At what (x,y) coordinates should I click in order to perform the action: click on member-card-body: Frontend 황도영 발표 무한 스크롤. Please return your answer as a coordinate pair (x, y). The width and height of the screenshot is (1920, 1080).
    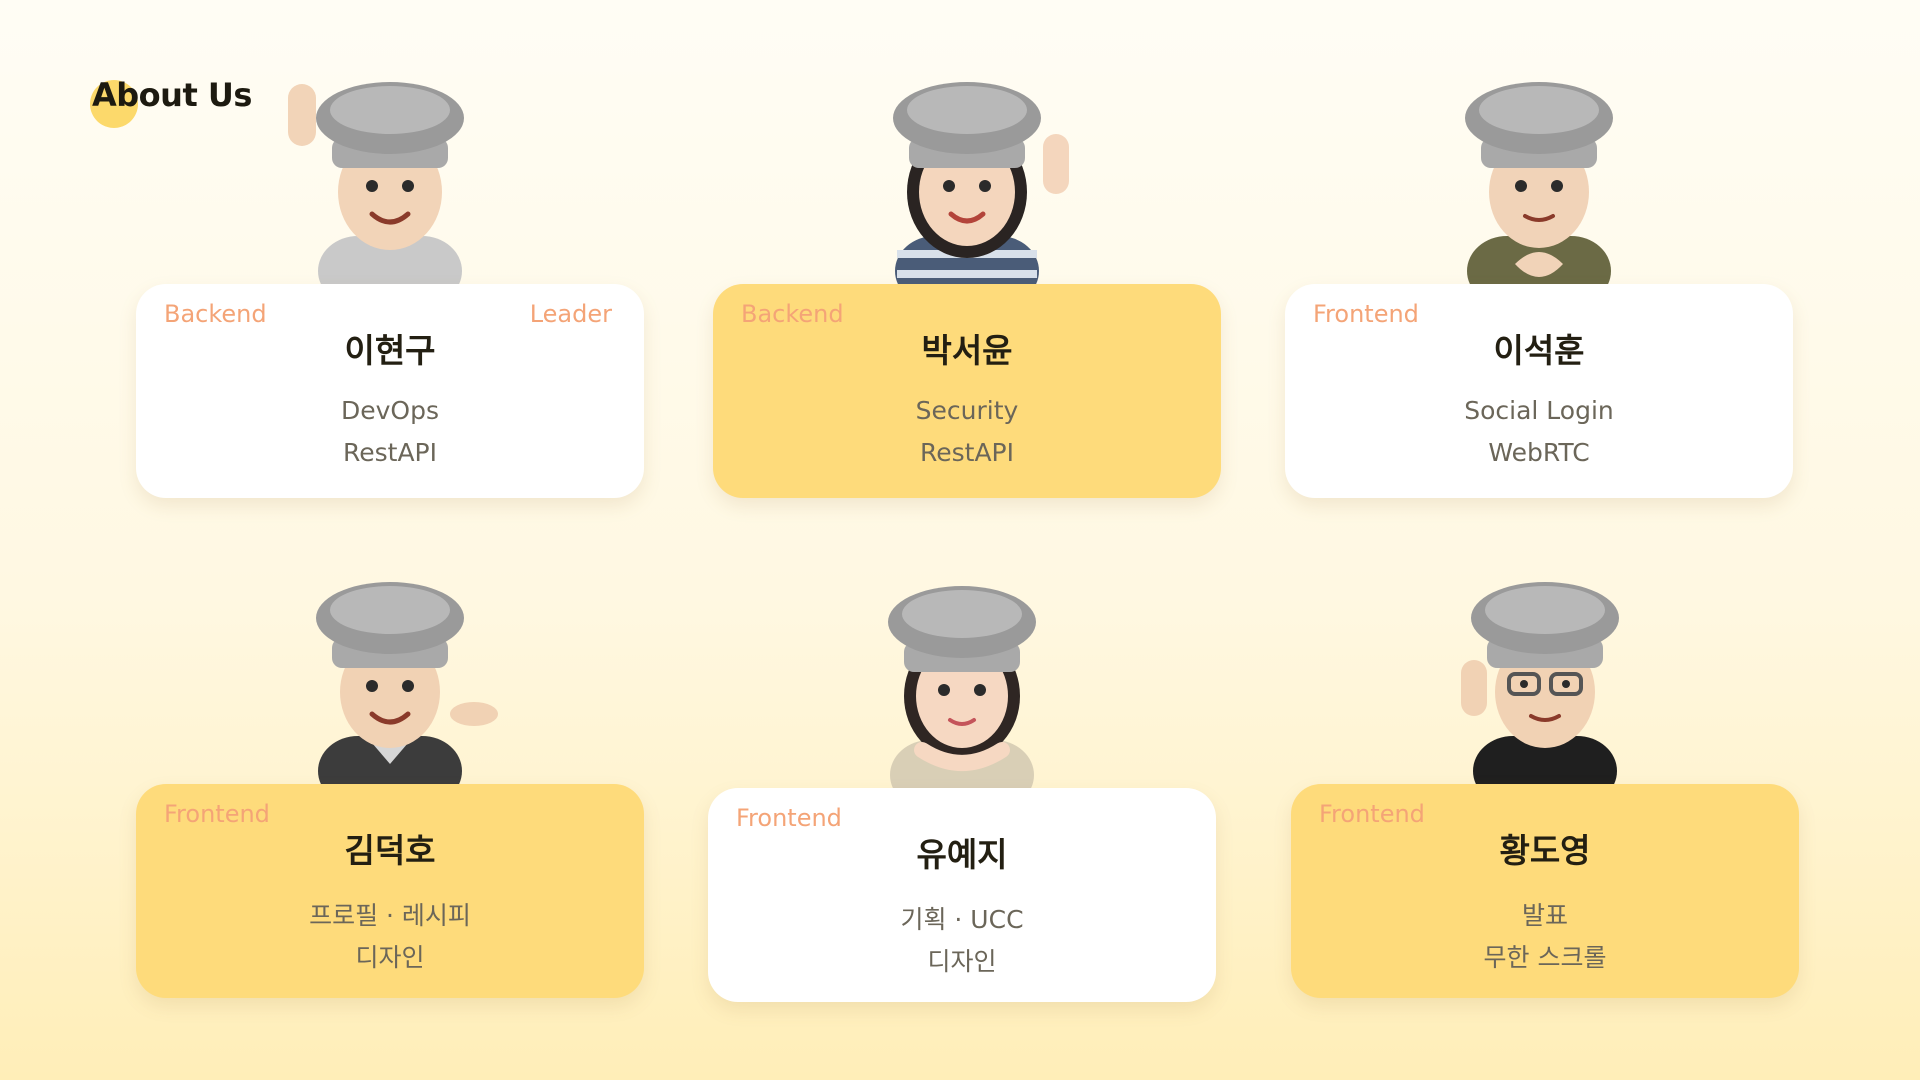
    Looking at the image, I should click on (1545, 891).